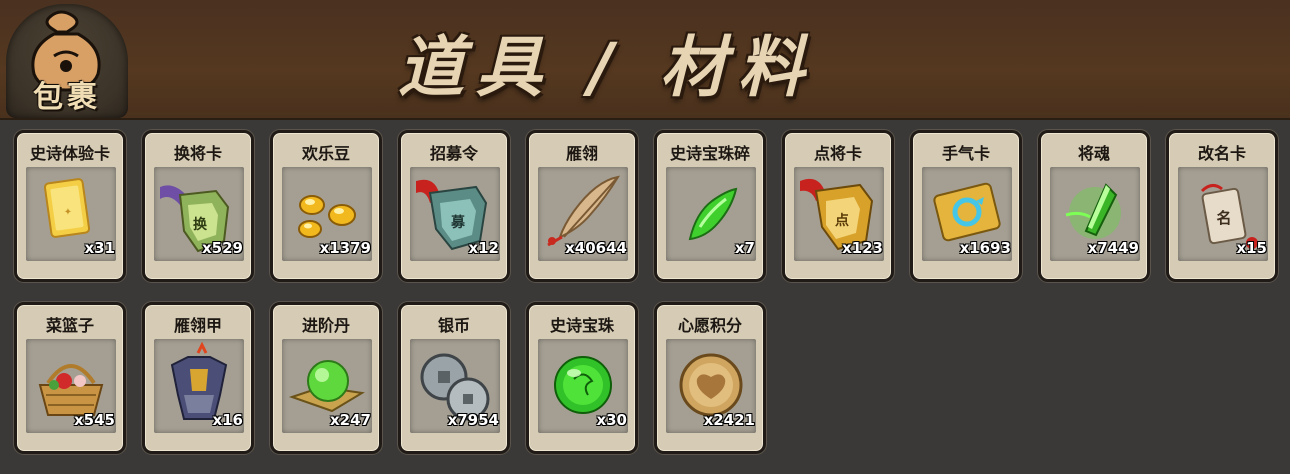  I want to click on item-name: 换将卡, so click(197, 153).